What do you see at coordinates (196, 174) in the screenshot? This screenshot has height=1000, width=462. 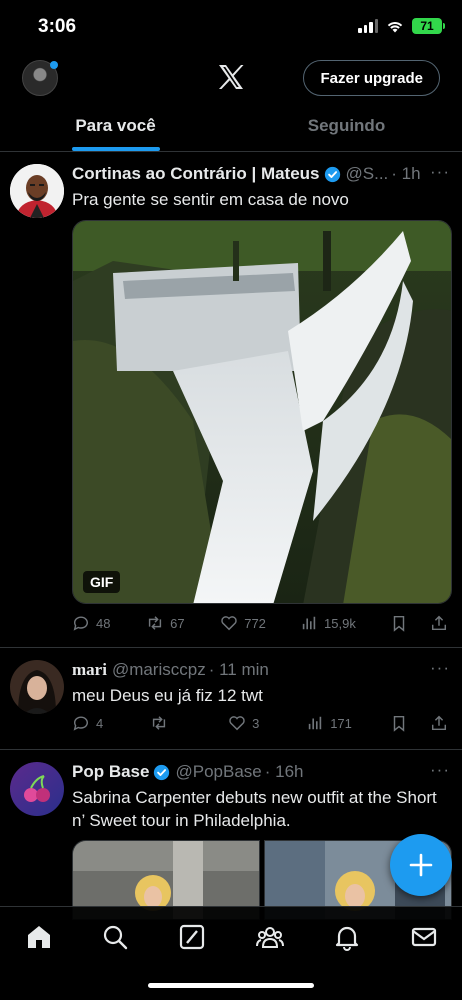 I see `author-name: Cortinas ao Contrário | Mateus` at bounding box center [196, 174].